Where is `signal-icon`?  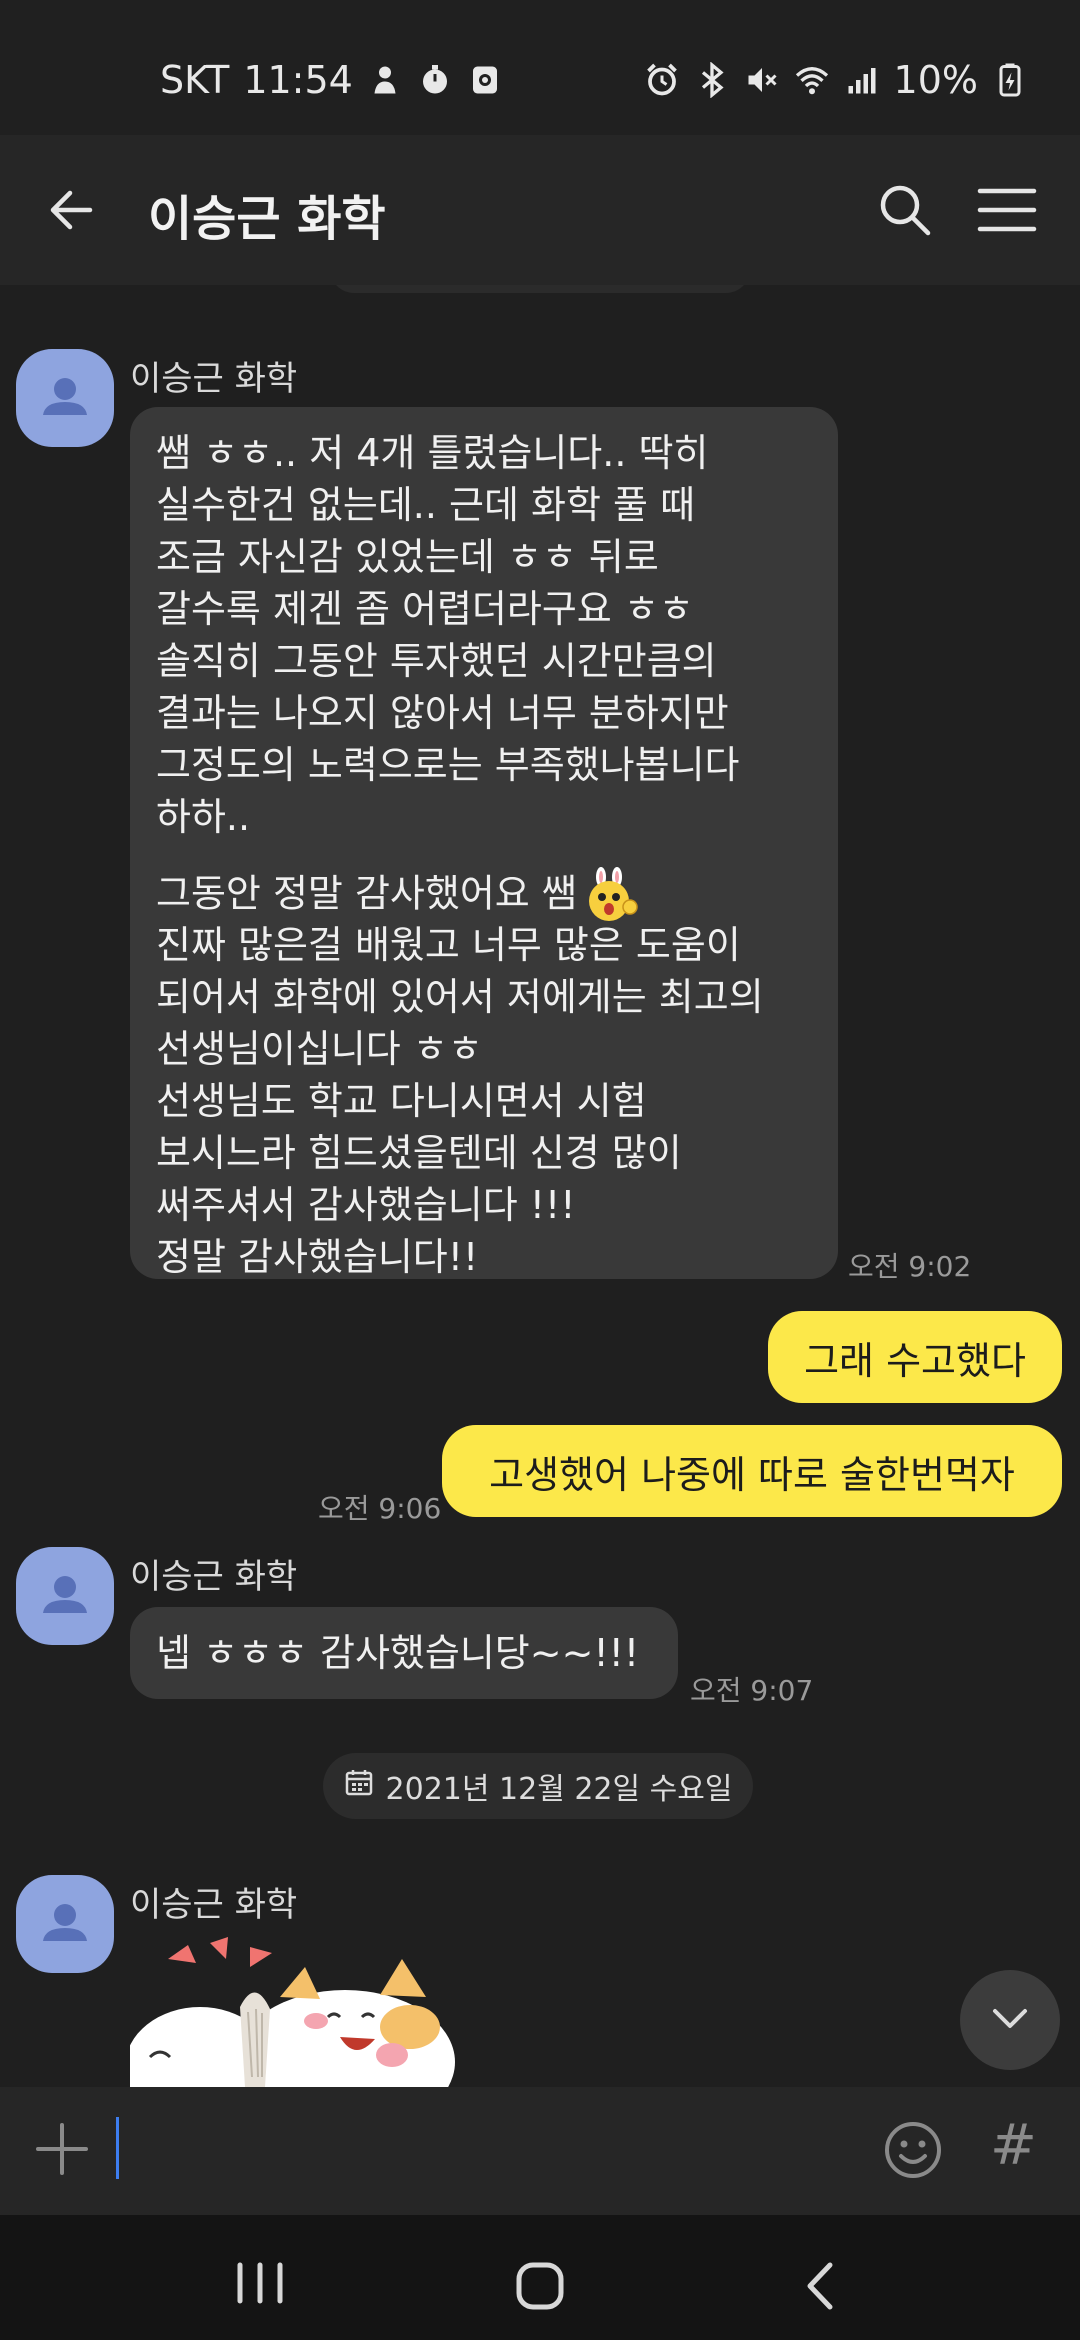 signal-icon is located at coordinates (862, 80).